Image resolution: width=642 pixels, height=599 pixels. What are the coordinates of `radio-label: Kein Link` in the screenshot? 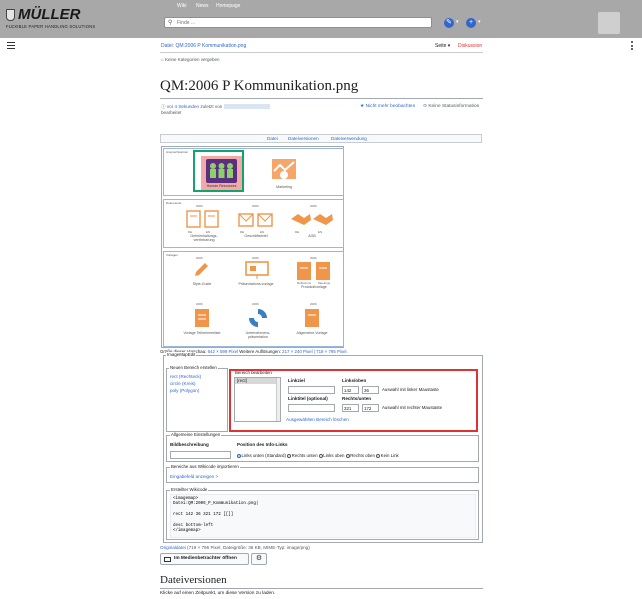 It's located at (389, 455).